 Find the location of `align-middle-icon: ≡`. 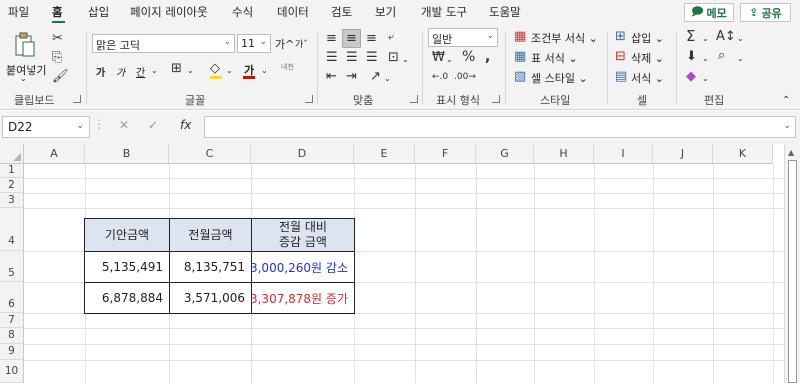

align-middle-icon: ≡ is located at coordinates (351, 39).